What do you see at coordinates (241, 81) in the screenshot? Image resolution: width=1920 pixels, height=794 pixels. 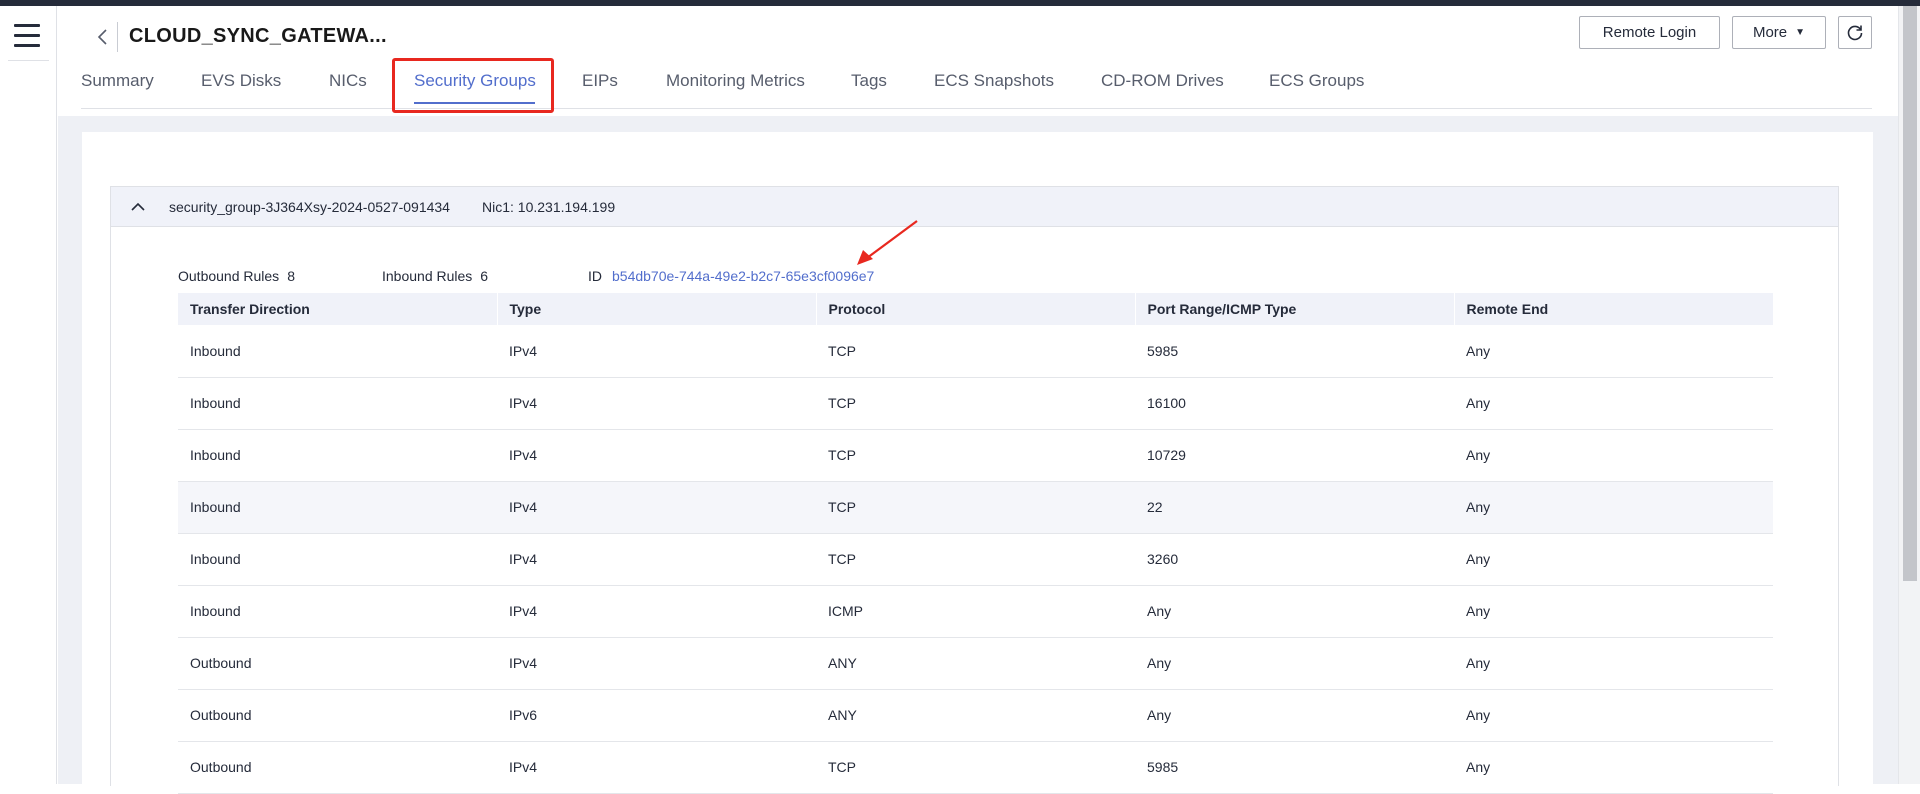 I see `tab-evs-disks: EVS Disks` at bounding box center [241, 81].